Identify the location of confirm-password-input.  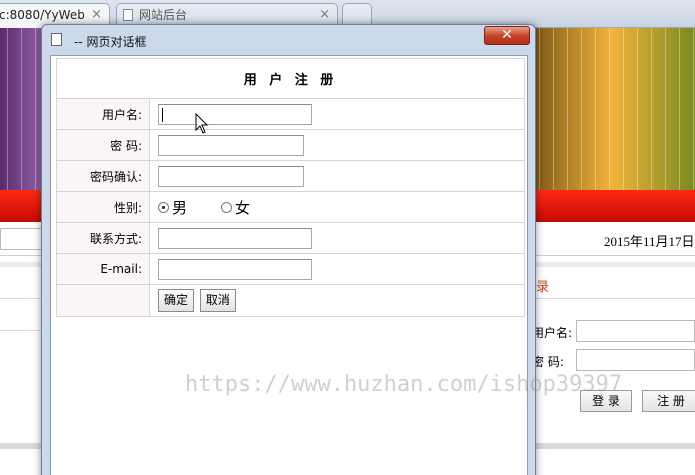
(231, 176).